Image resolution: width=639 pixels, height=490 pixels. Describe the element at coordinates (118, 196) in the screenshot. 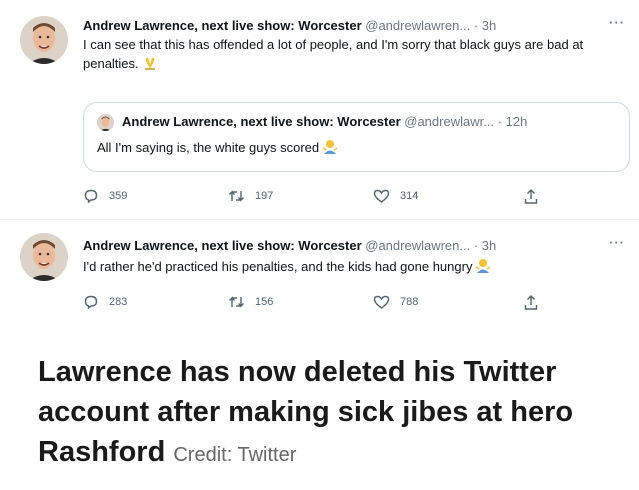

I see `reply-count: 359` at that location.